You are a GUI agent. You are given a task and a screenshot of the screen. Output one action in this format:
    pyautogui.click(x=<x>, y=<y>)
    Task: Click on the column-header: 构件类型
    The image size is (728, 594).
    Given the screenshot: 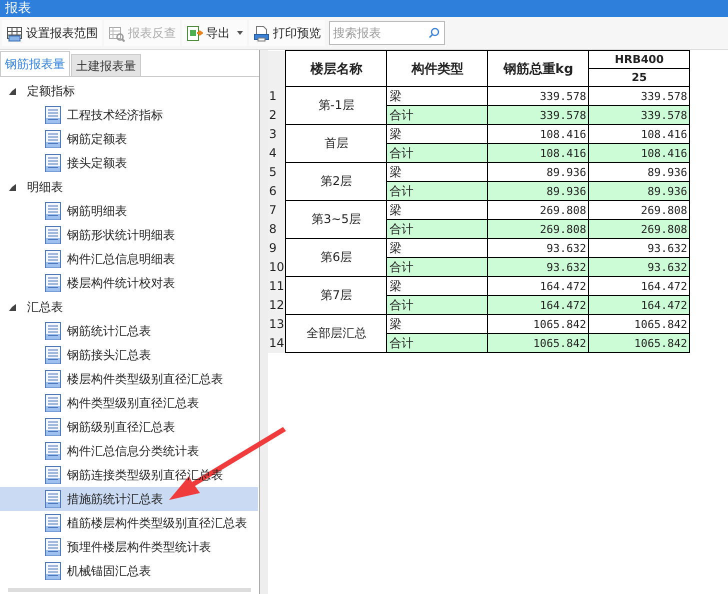 What is the action you would take?
    pyautogui.click(x=437, y=68)
    